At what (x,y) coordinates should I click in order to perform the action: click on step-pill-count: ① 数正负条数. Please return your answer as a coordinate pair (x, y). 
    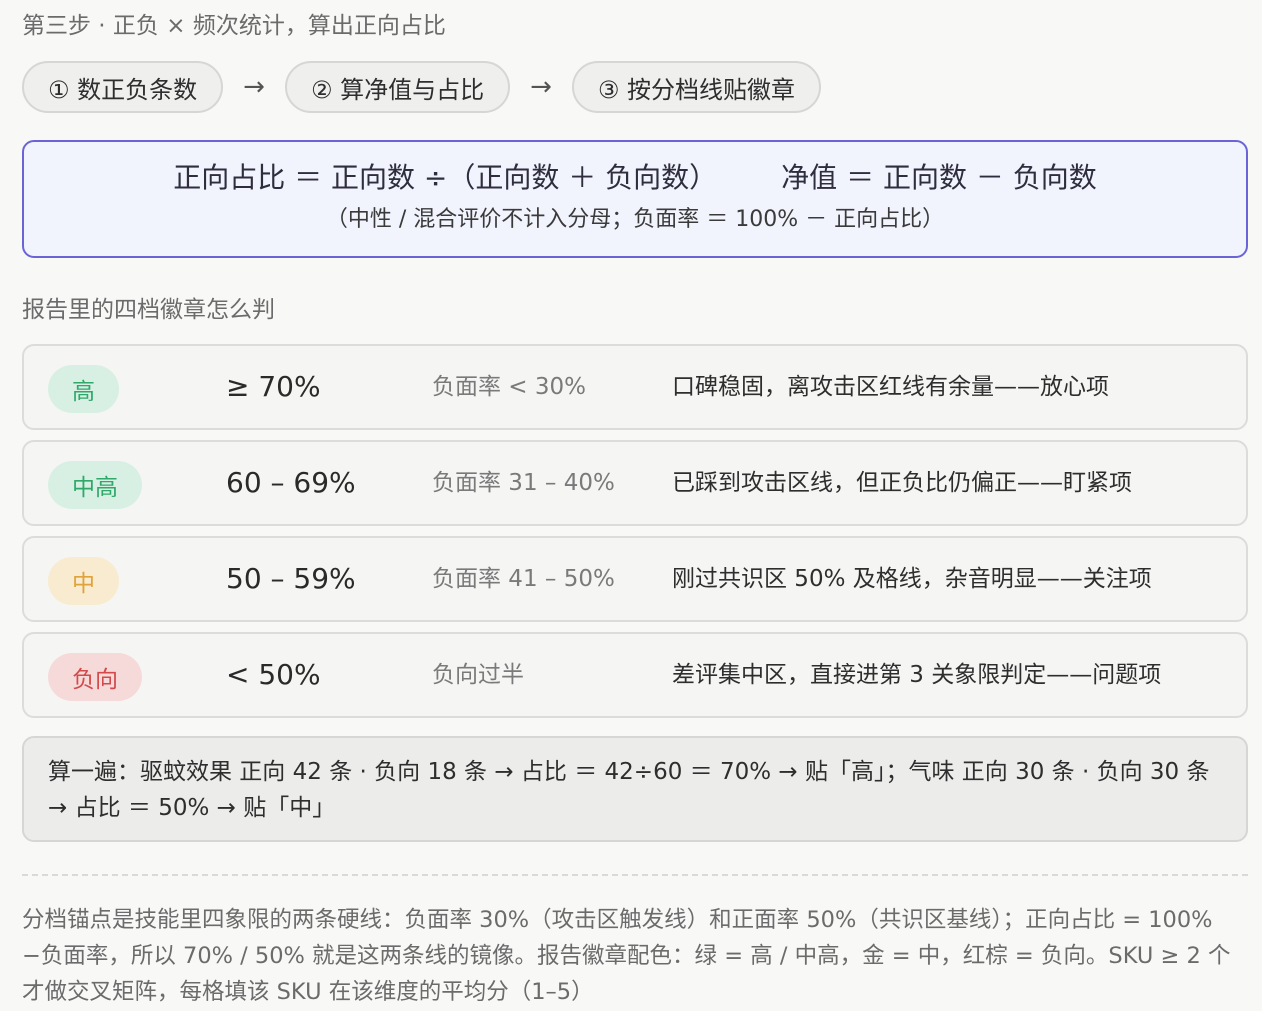
    Looking at the image, I should click on (123, 87).